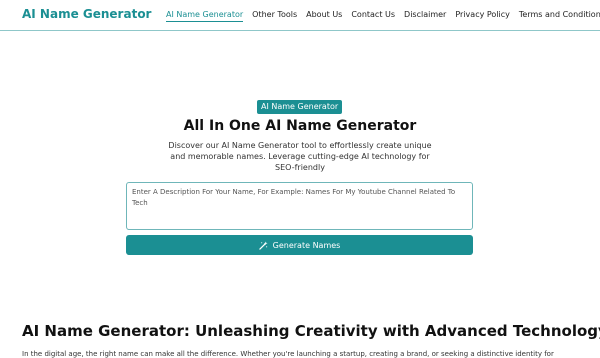  I want to click on nav-other-tools: Other Tools, so click(274, 16).